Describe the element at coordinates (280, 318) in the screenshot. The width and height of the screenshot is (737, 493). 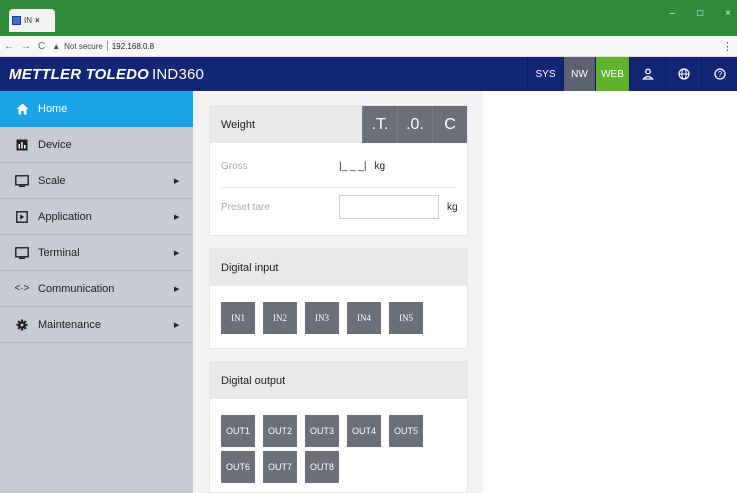
I see `input-button-in2: IN2` at that location.